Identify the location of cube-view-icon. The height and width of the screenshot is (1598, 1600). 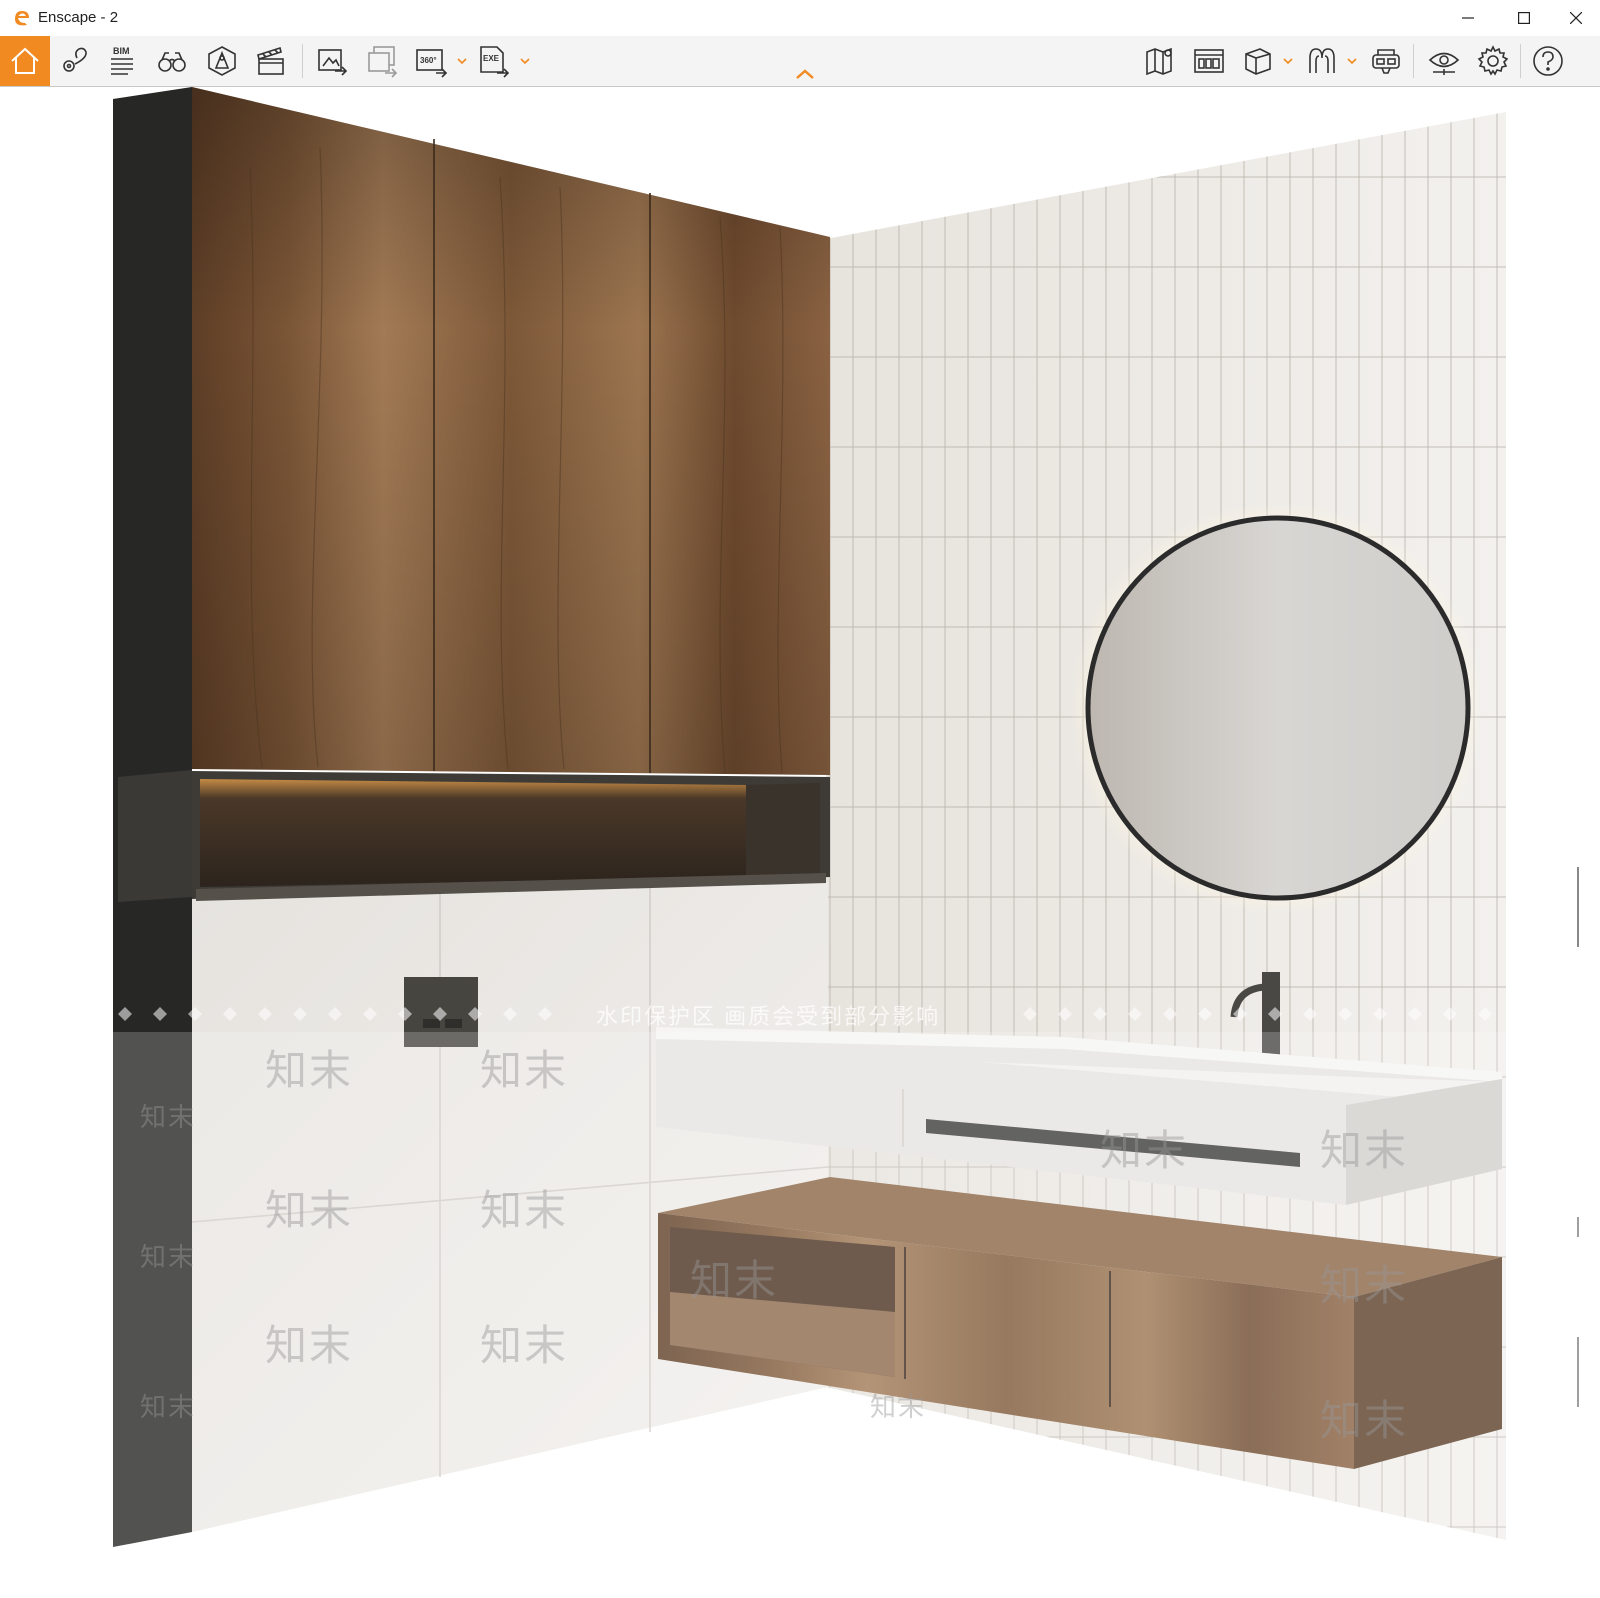
(1258, 61).